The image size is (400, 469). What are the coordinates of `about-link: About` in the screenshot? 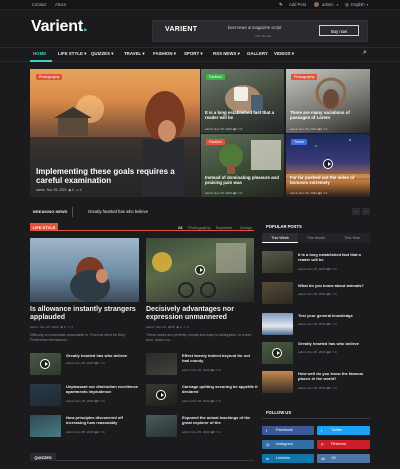 It's located at (60, 4).